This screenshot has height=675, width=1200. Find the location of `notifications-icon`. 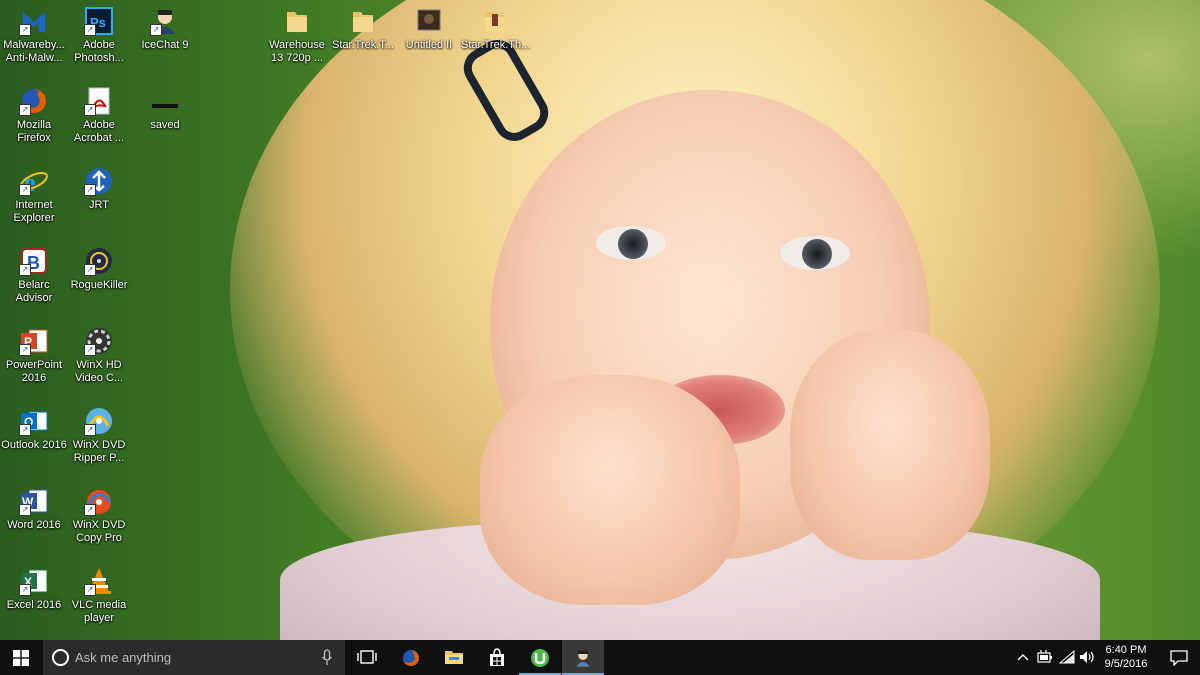

notifications-icon is located at coordinates (1179, 658).